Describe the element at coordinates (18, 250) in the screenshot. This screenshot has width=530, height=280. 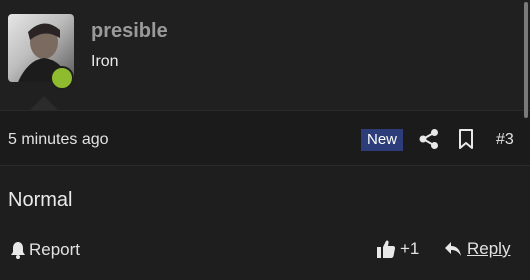
I see `bell-icon` at that location.